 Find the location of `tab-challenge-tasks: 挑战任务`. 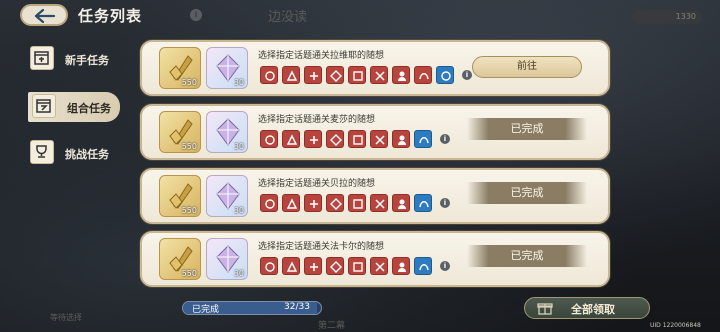

tab-challenge-tasks: 挑战任务 is located at coordinates (76, 153).